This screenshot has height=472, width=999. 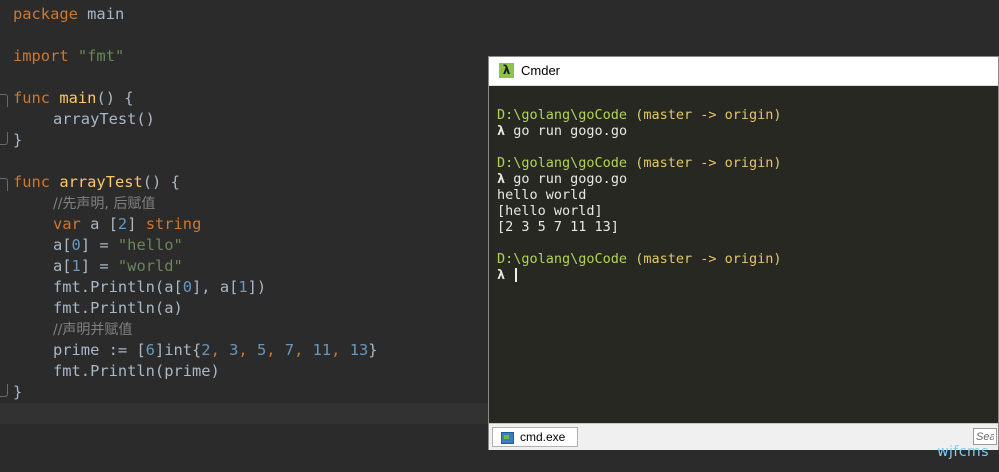 I want to click on comment: //声明并赋值, so click(x=93, y=330).